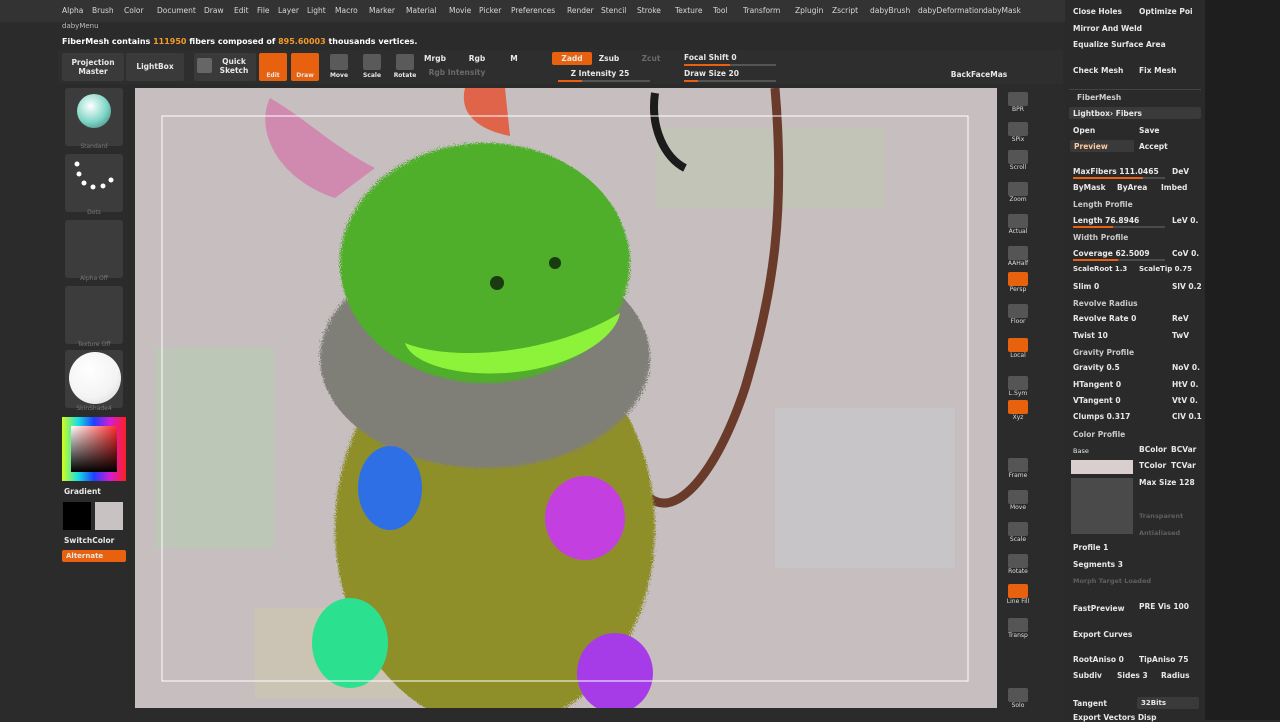  What do you see at coordinates (1119, 227) in the screenshot?
I see `length-track` at bounding box center [1119, 227].